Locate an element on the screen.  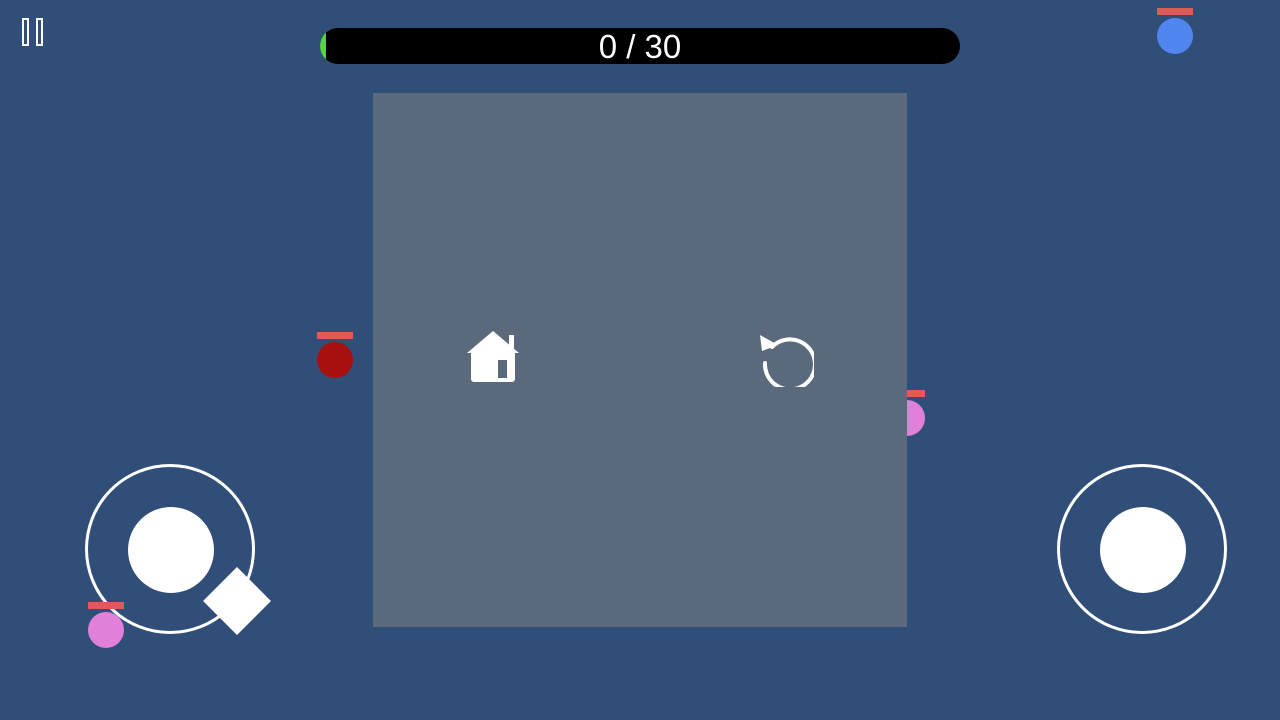
restart-icon is located at coordinates (788, 363).